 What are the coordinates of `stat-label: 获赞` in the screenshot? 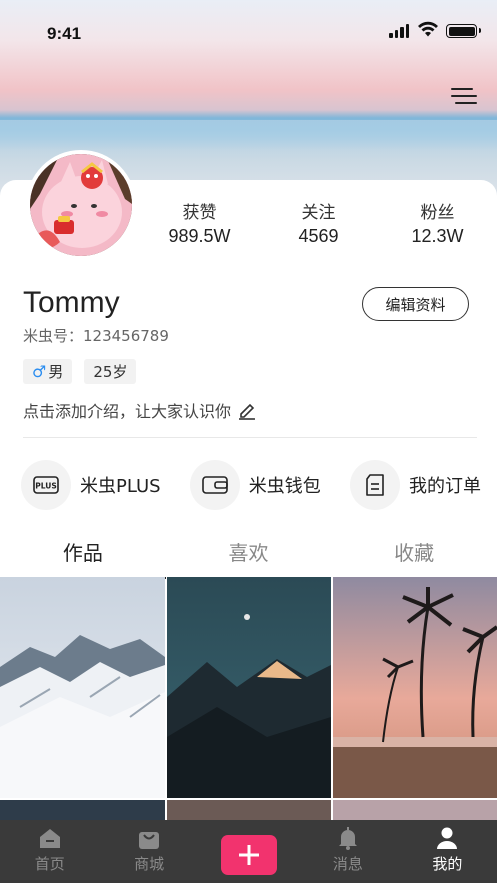 It's located at (199, 213).